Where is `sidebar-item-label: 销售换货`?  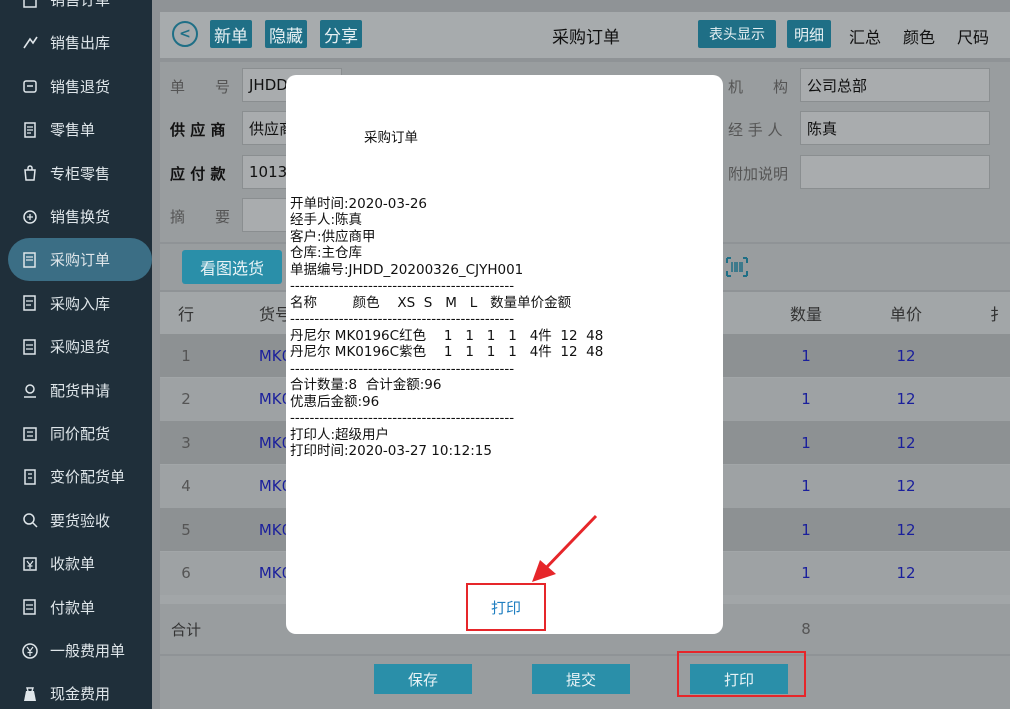 sidebar-item-label: 销售换货 is located at coordinates (80, 217).